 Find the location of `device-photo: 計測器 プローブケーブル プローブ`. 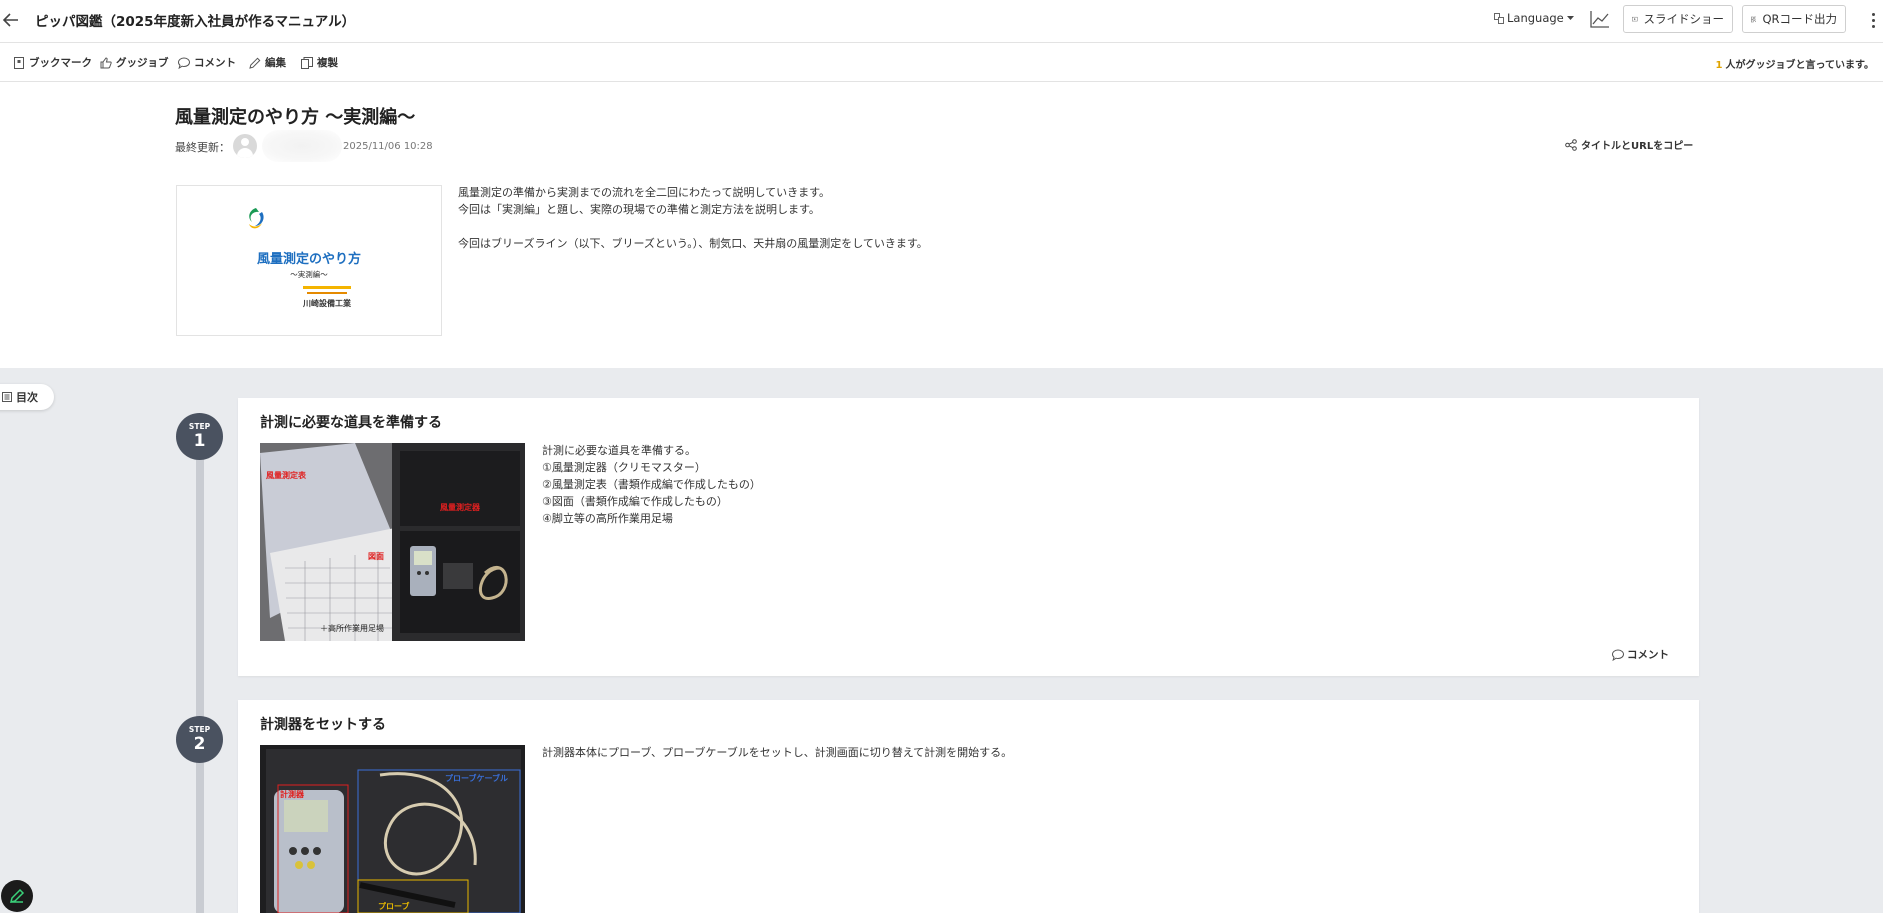

device-photo: 計測器 プローブケーブル プローブ is located at coordinates (392, 829).